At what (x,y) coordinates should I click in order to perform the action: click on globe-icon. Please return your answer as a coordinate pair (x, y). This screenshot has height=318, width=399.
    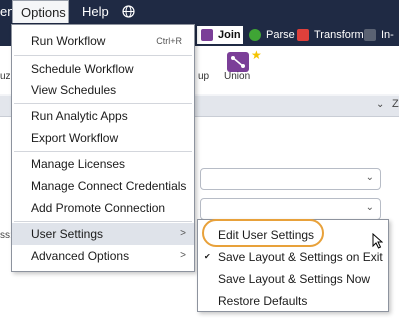
    Looking at the image, I should click on (128, 13).